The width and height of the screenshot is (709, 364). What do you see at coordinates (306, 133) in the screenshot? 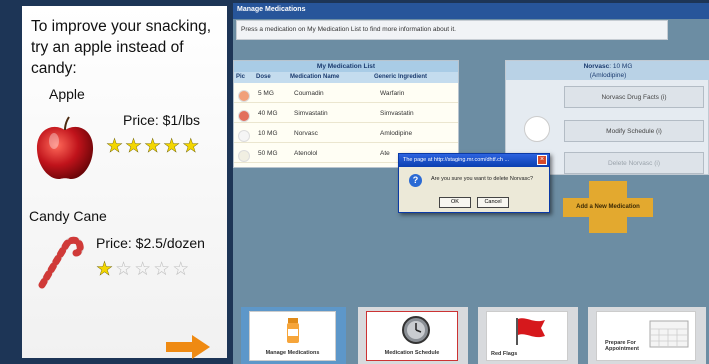
I see `row-name: Norvasc` at bounding box center [306, 133].